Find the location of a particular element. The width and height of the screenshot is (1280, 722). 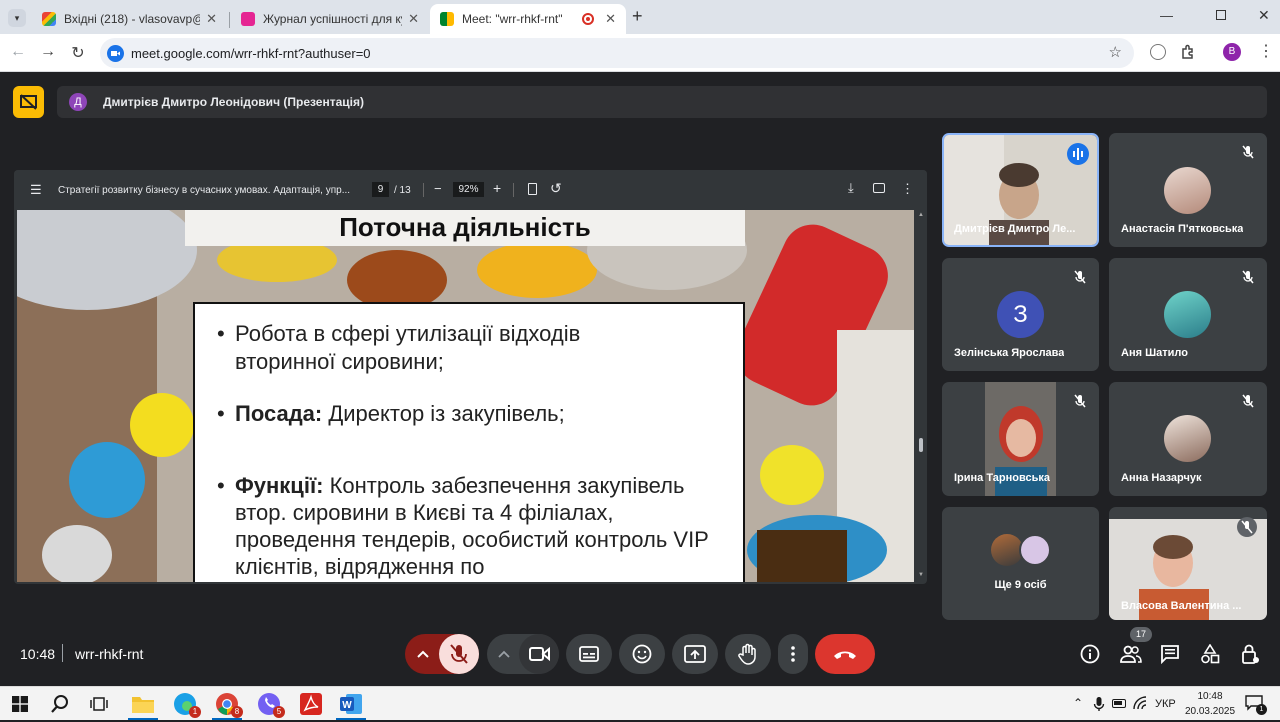

zoom-out-icon: − is located at coordinates (438, 188).